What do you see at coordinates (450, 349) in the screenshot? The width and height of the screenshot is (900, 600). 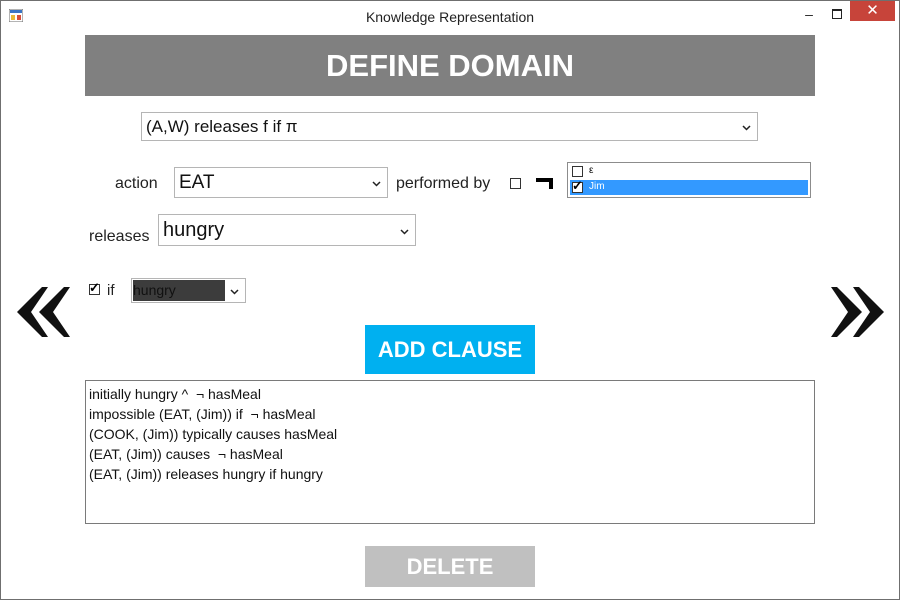 I see `add-clause-button: ADD CLAUSE` at bounding box center [450, 349].